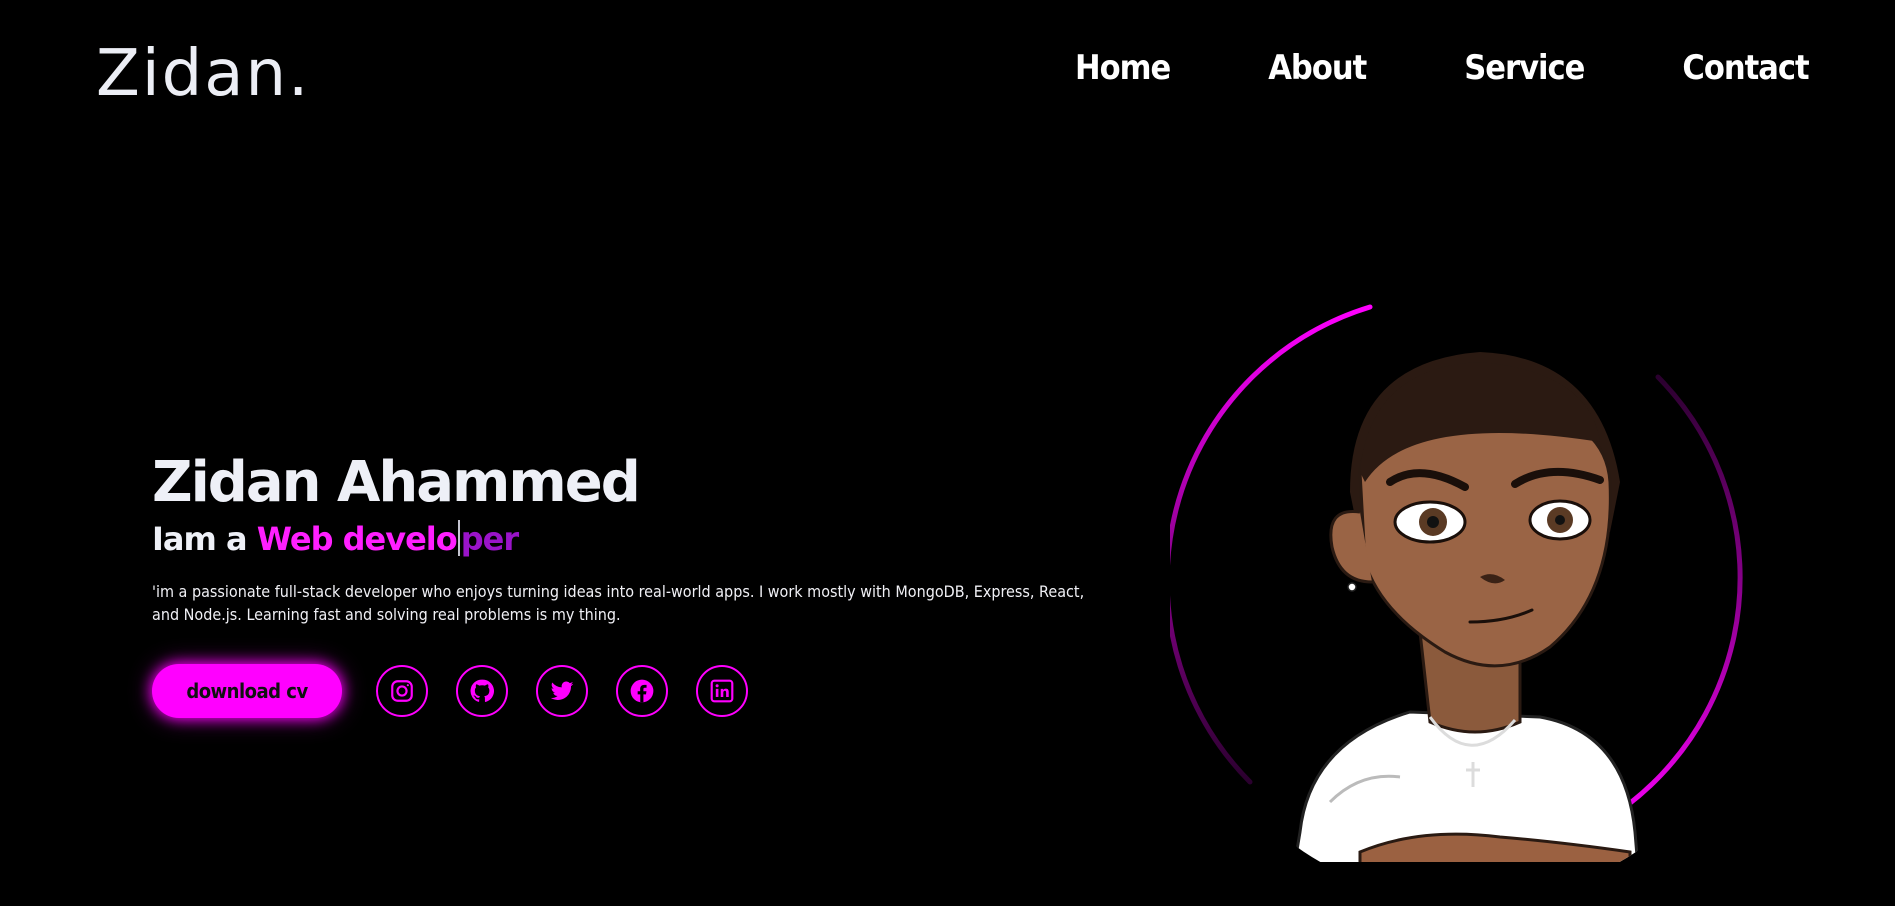 This screenshot has height=906, width=1895. What do you see at coordinates (489, 539) in the screenshot?
I see `role-rest: per` at bounding box center [489, 539].